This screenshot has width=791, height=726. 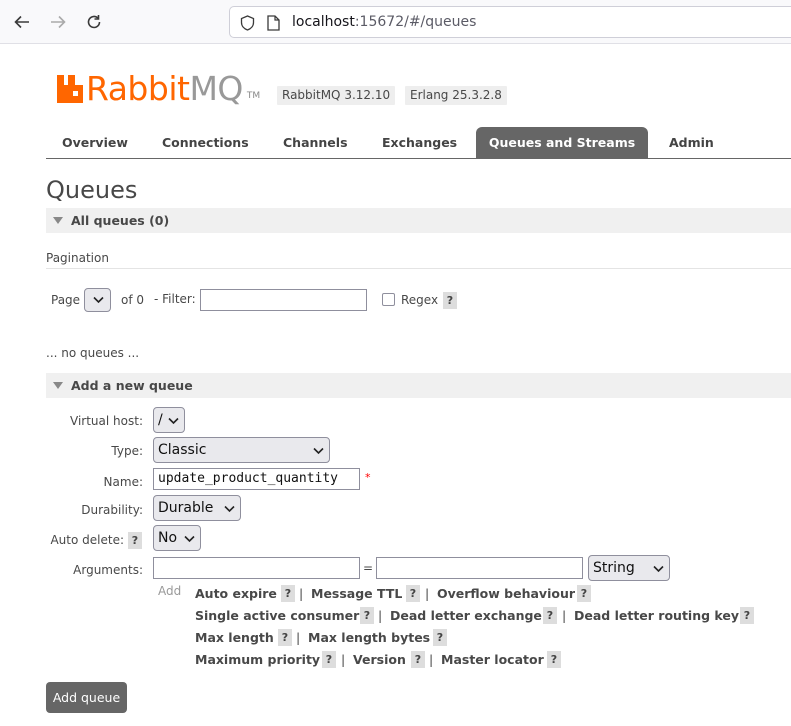 I want to click on add-argument-label: Add, so click(x=170, y=591).